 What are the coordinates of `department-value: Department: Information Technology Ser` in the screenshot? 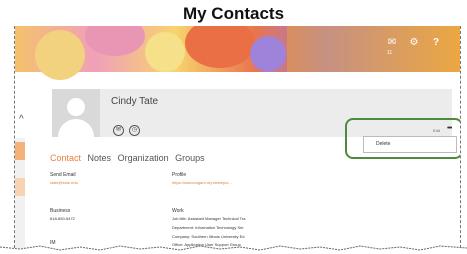 It's located at (208, 227).